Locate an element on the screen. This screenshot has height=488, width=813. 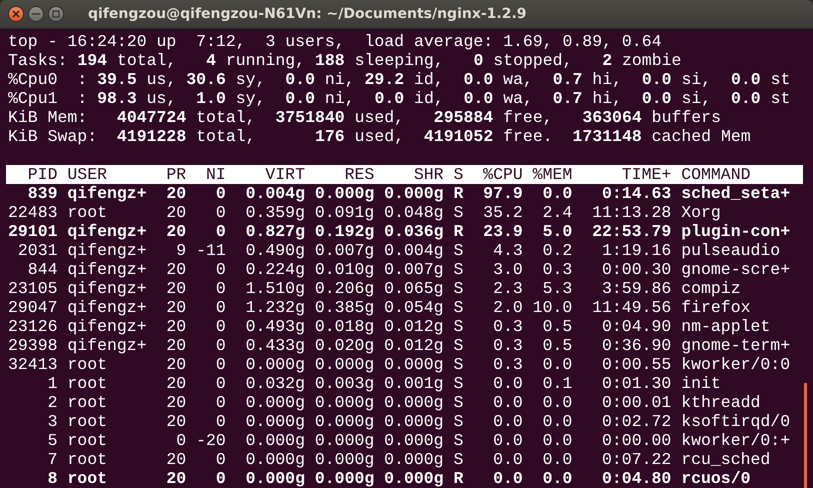
table-cell-text: 844 is located at coordinates (42, 269).